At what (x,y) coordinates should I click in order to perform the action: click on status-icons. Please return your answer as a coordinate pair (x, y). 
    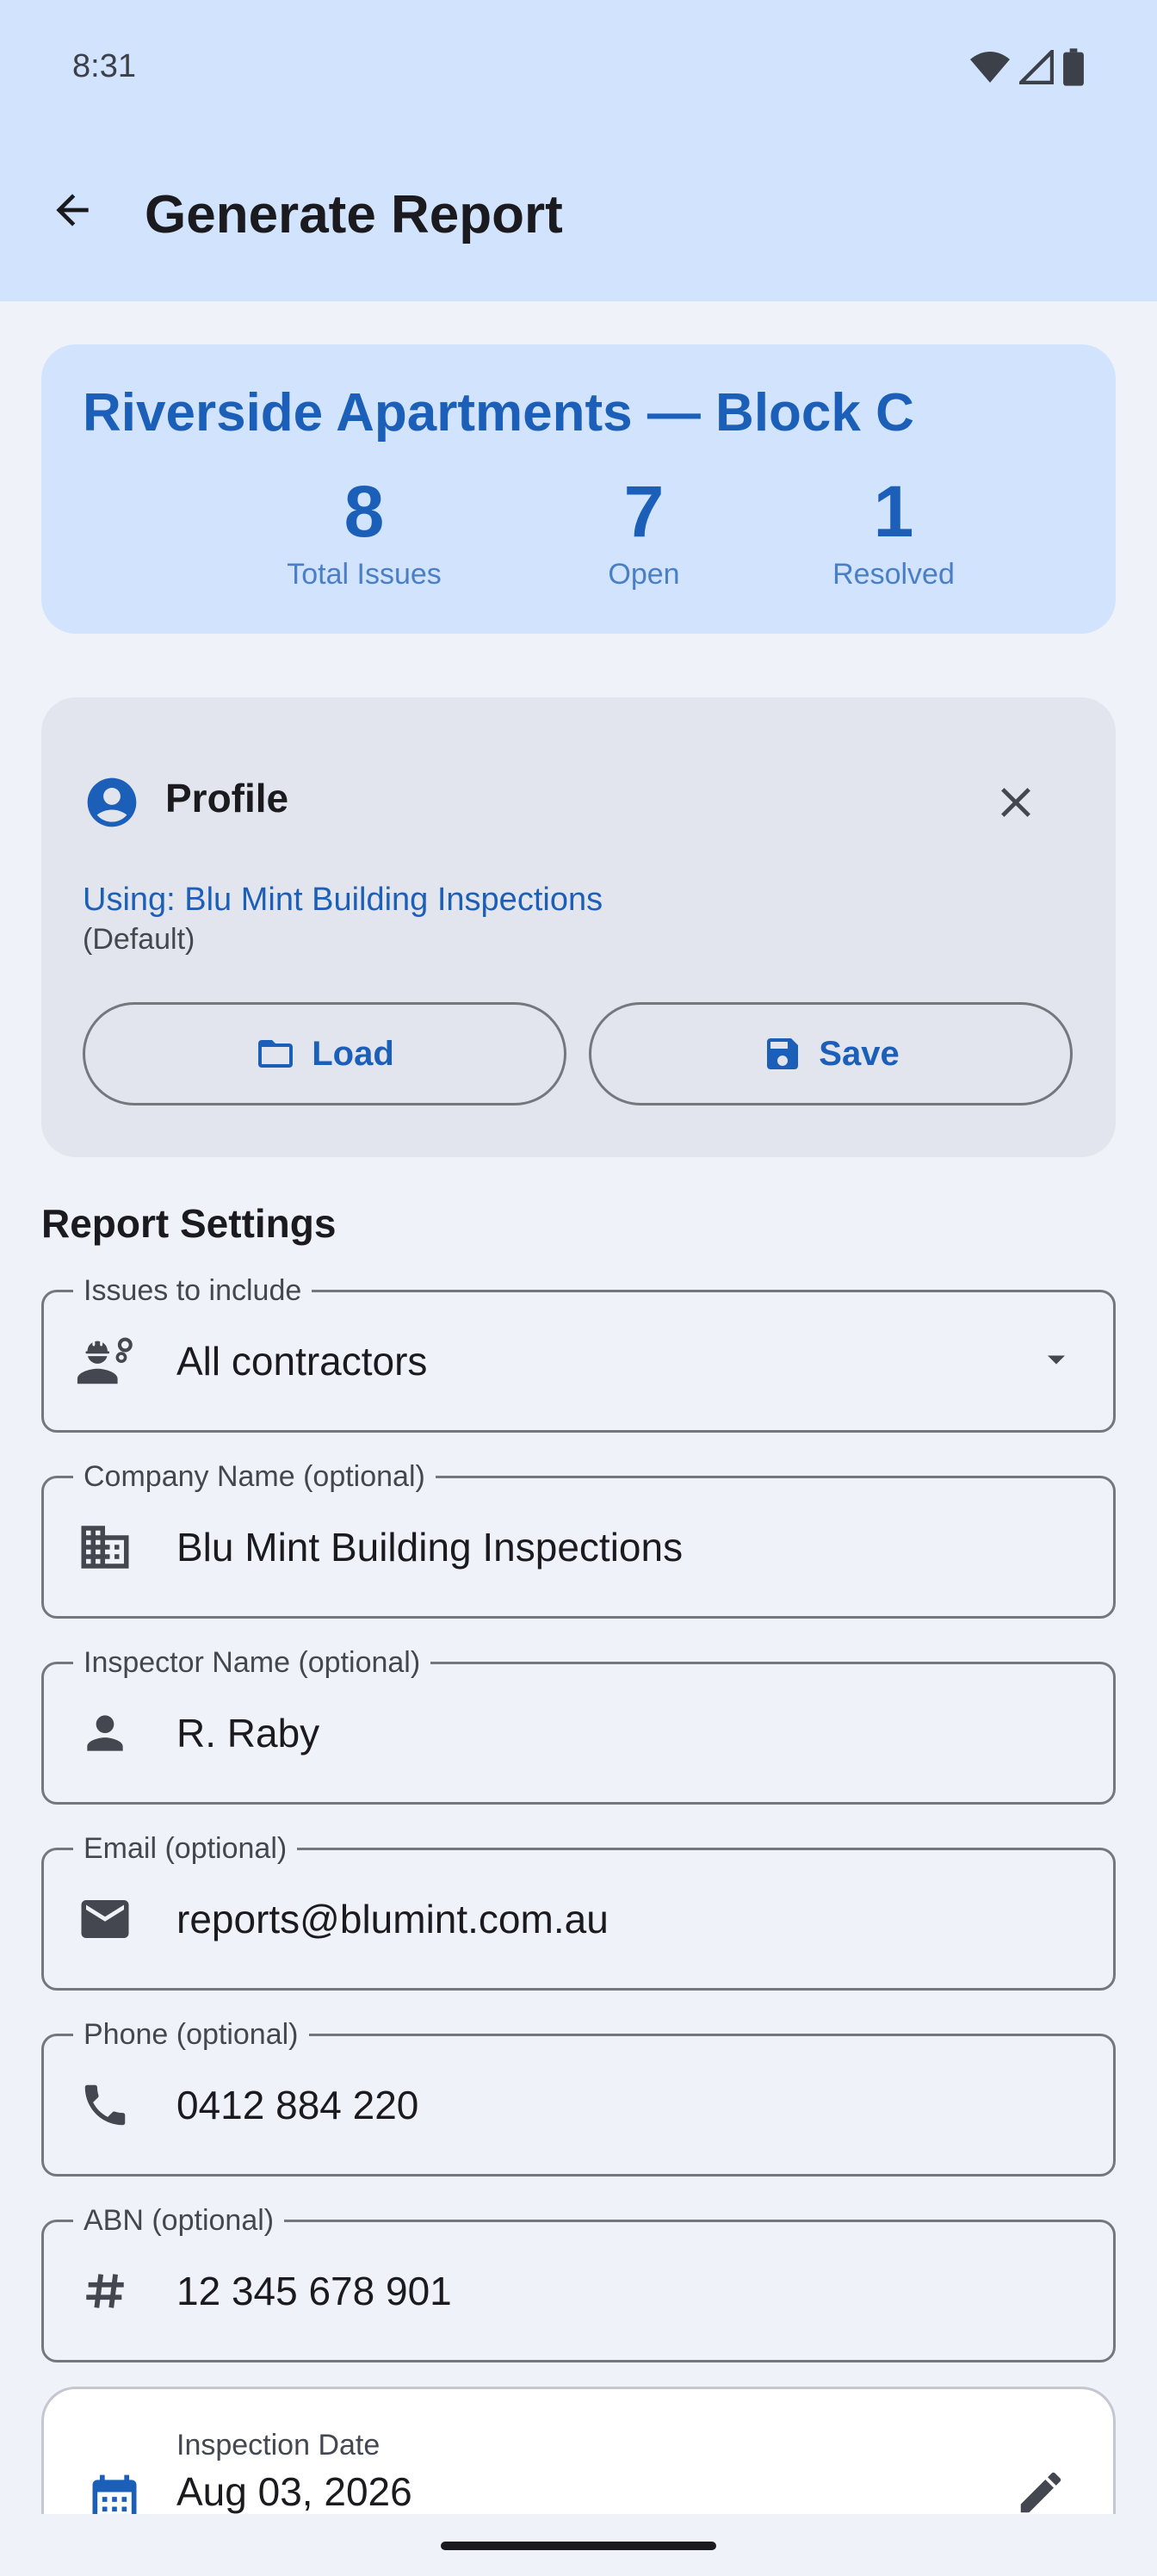
    Looking at the image, I should click on (1027, 67).